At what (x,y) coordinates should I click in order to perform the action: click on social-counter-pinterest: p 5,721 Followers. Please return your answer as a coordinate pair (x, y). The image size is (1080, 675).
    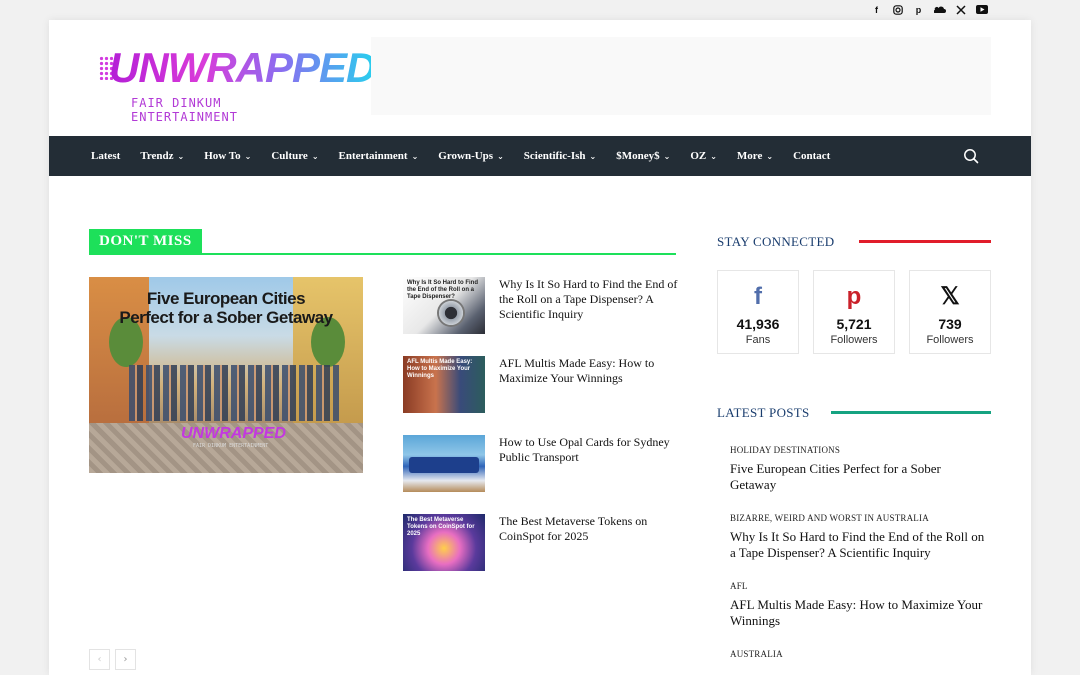
    Looking at the image, I should click on (854, 312).